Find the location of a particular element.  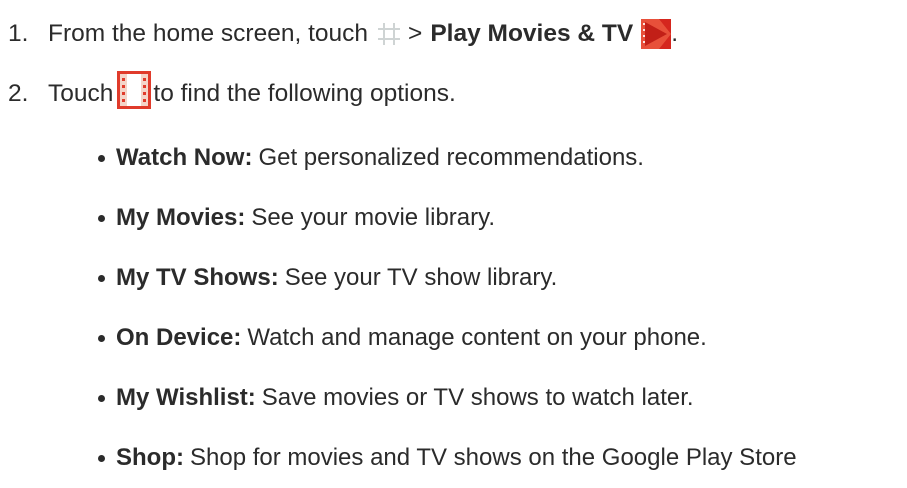

option-desc: See your movie library. is located at coordinates (373, 217).